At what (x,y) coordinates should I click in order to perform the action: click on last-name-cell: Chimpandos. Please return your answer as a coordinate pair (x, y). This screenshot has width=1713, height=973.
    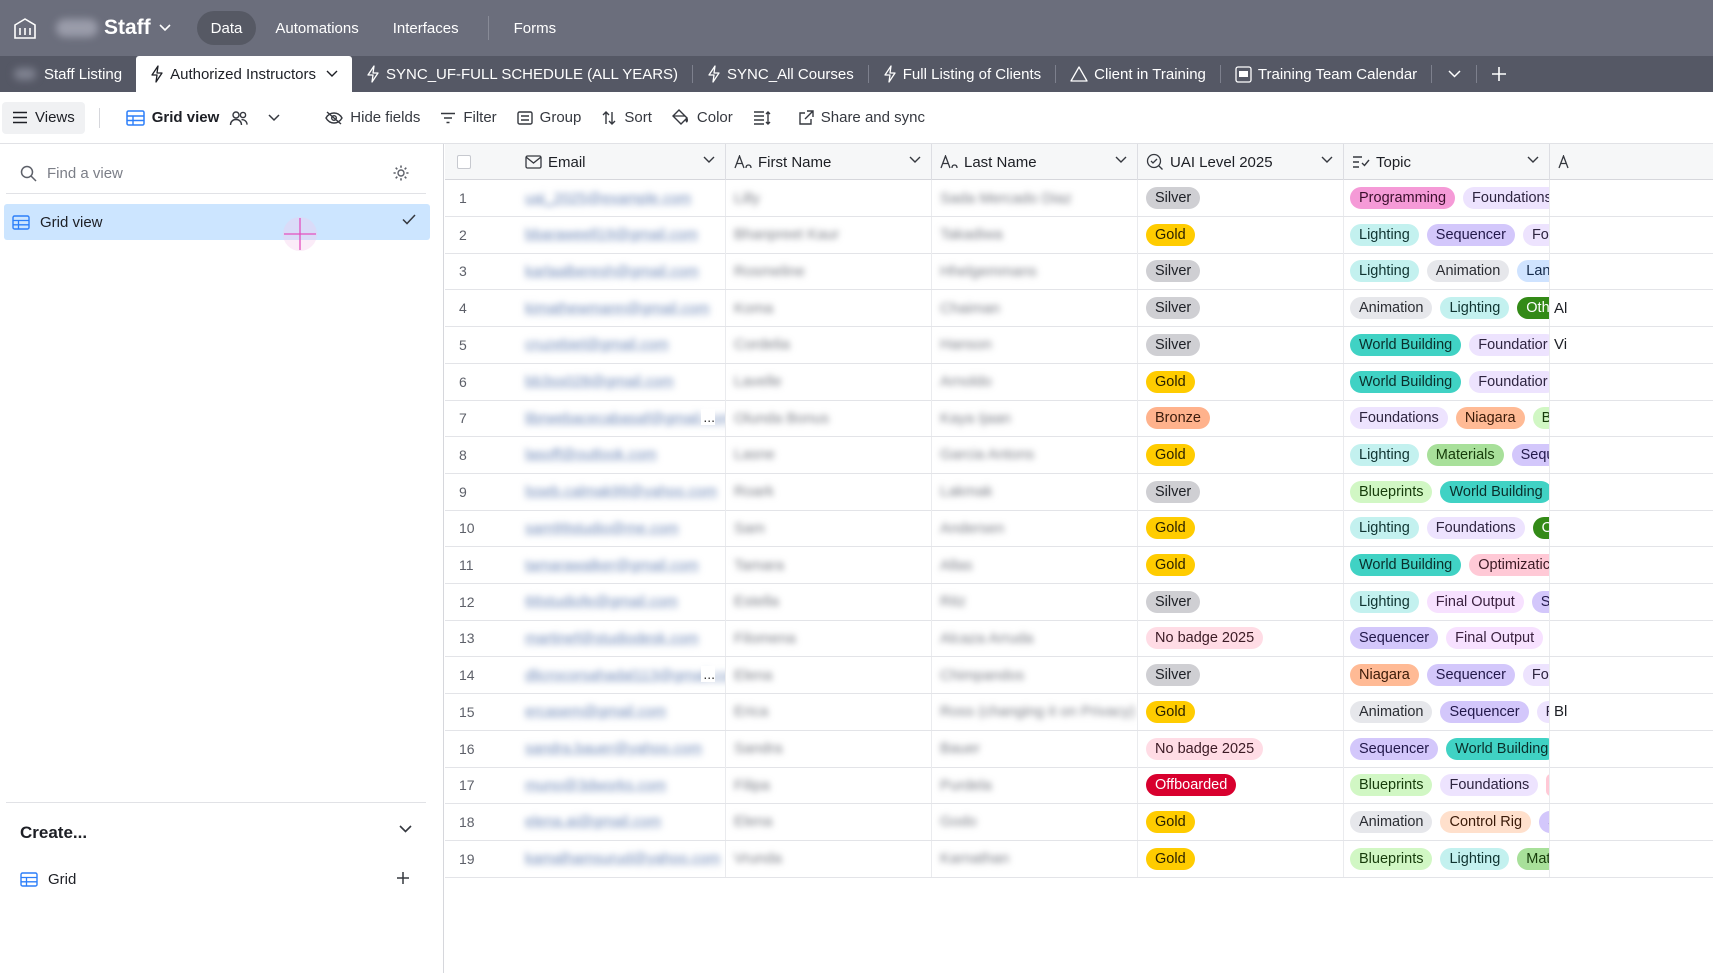
    Looking at the image, I should click on (1035, 675).